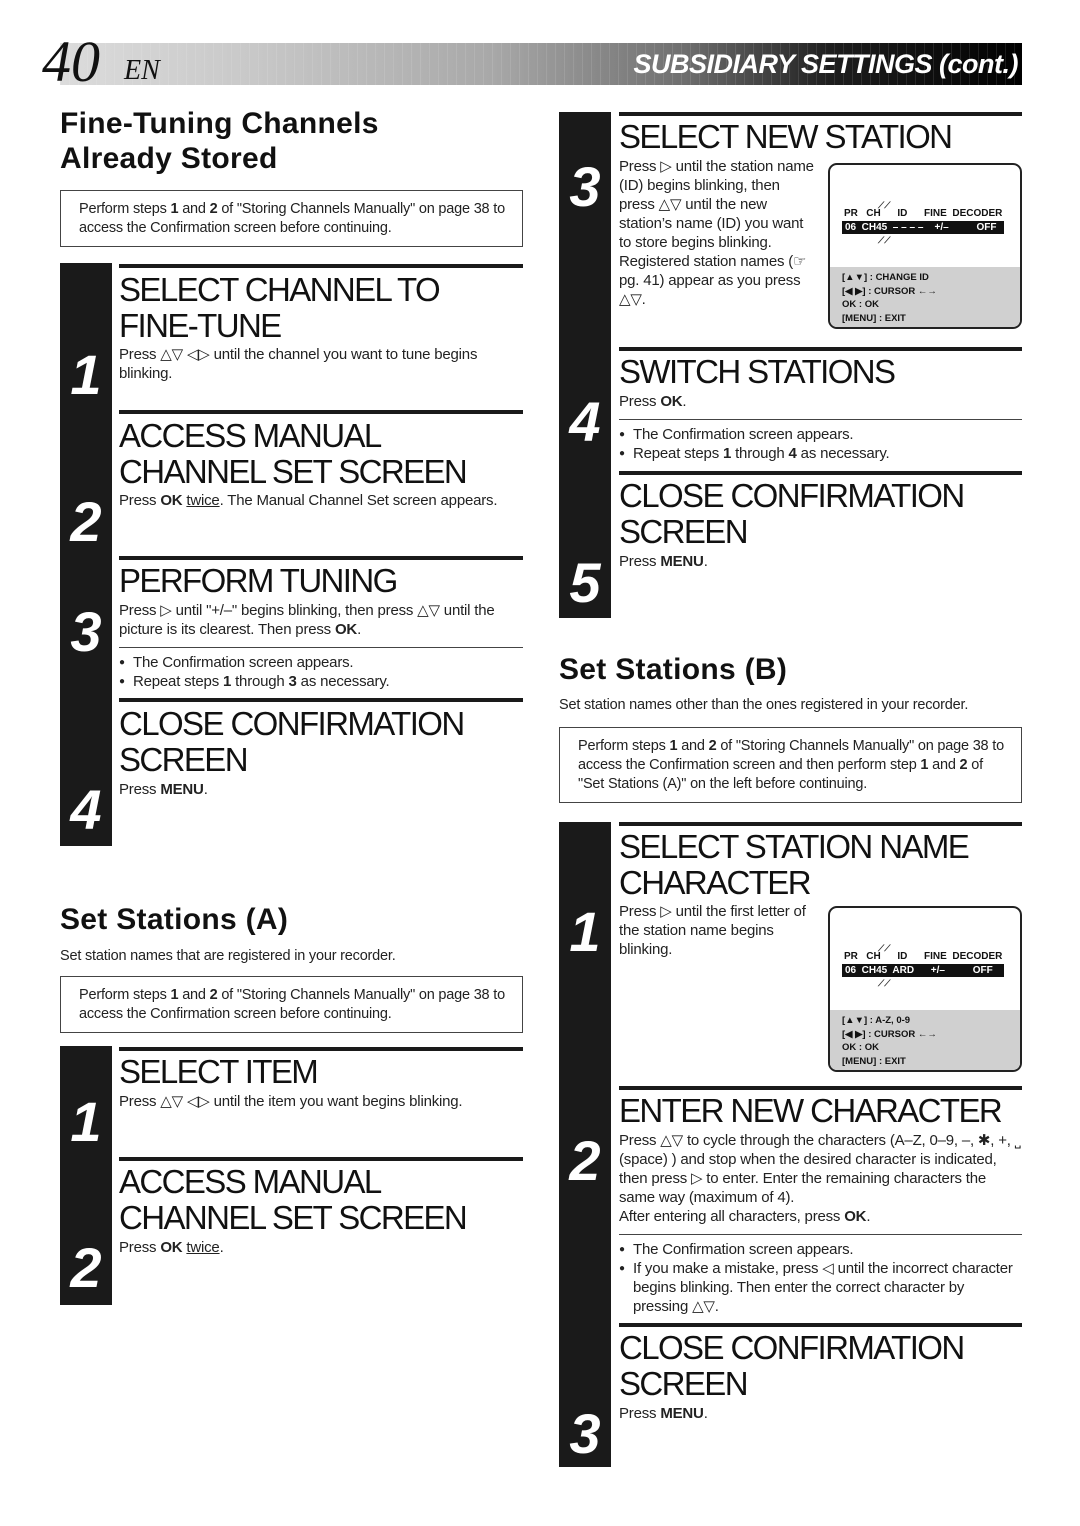 Image resolution: width=1080 pixels, height=1526 pixels. I want to click on text: 1, so click(227, 681).